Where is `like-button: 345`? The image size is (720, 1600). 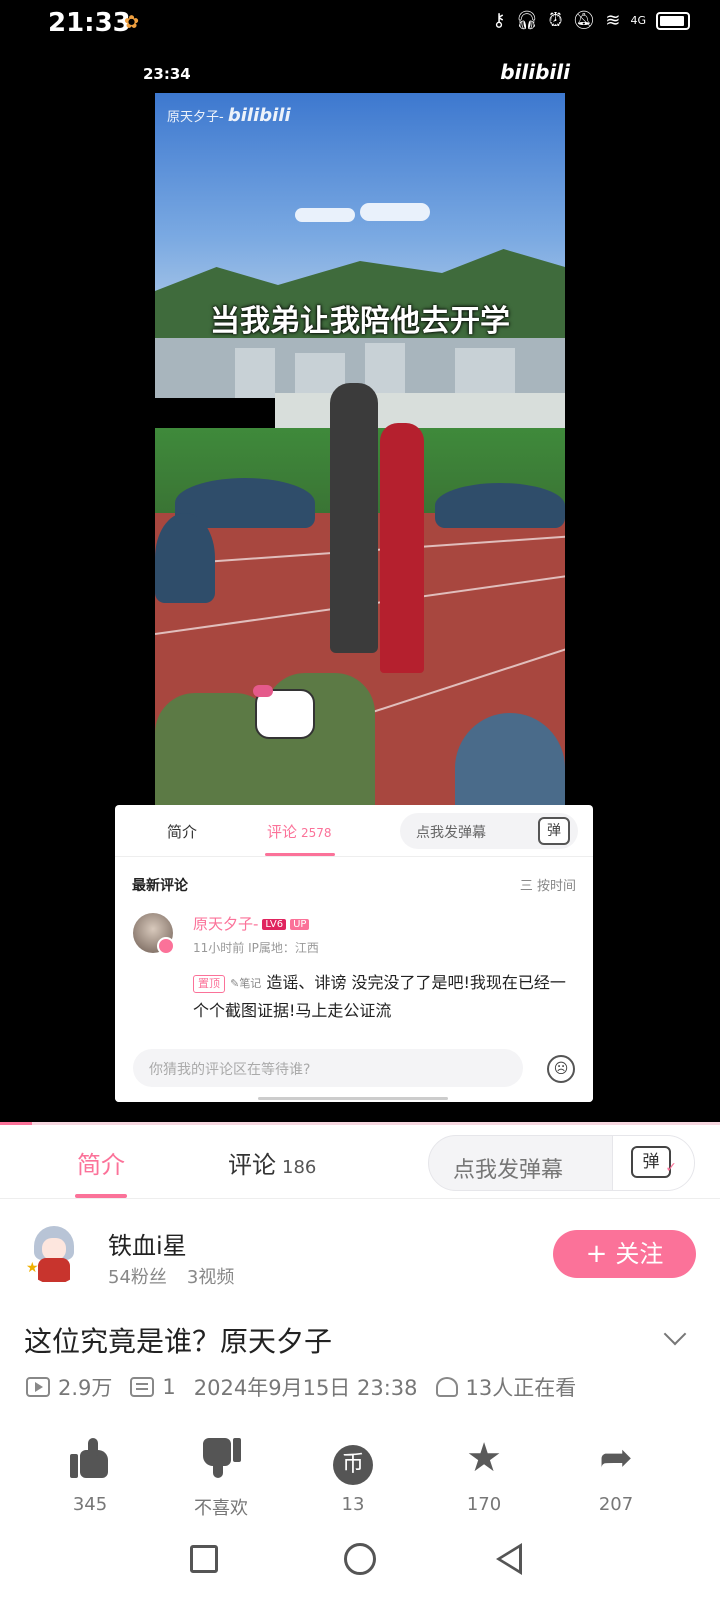
like-button: 345 is located at coordinates (90, 1474).